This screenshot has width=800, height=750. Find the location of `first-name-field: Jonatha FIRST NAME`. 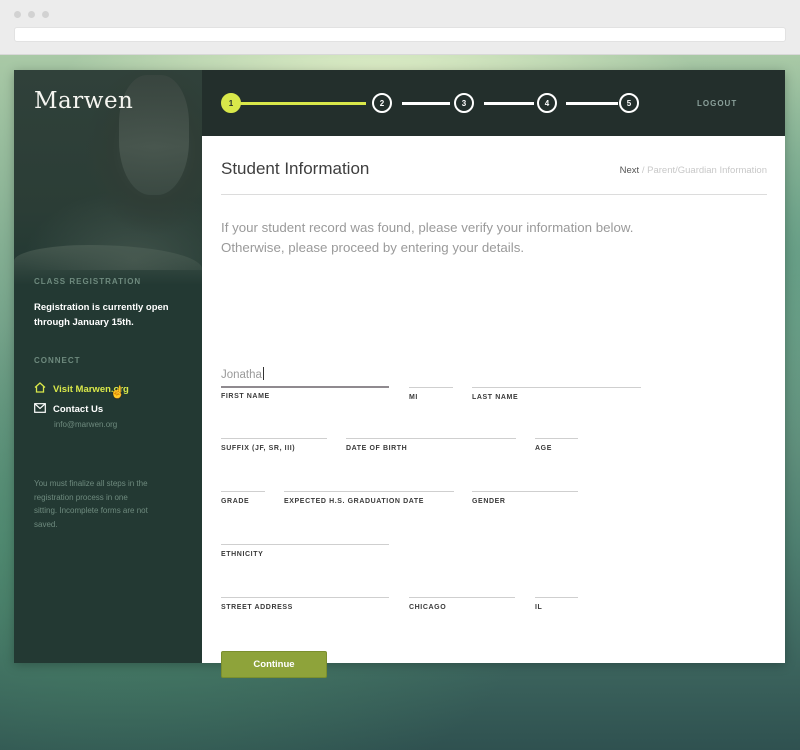

first-name-field: Jonatha FIRST NAME is located at coordinates (305, 384).